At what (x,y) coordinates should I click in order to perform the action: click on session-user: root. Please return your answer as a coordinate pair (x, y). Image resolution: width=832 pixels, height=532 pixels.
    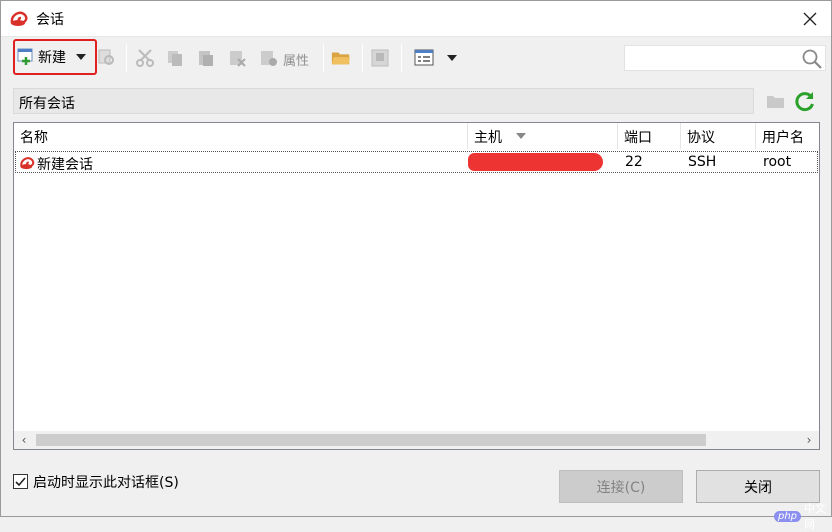
    Looking at the image, I should click on (777, 162).